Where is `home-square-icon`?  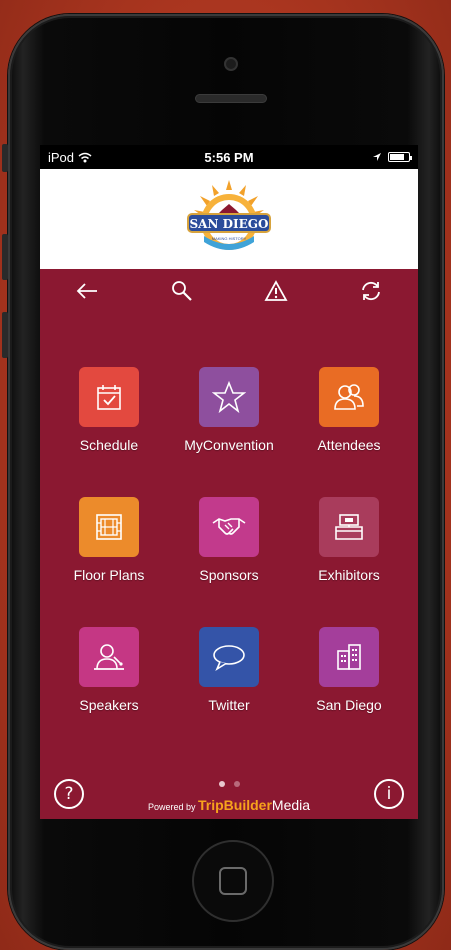 home-square-icon is located at coordinates (233, 881).